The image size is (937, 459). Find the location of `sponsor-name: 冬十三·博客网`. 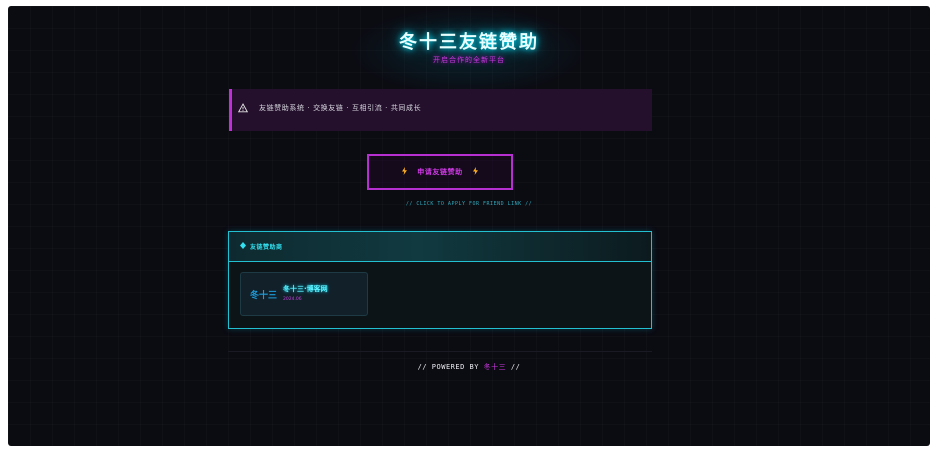

sponsor-name: 冬十三·博客网 is located at coordinates (305, 289).